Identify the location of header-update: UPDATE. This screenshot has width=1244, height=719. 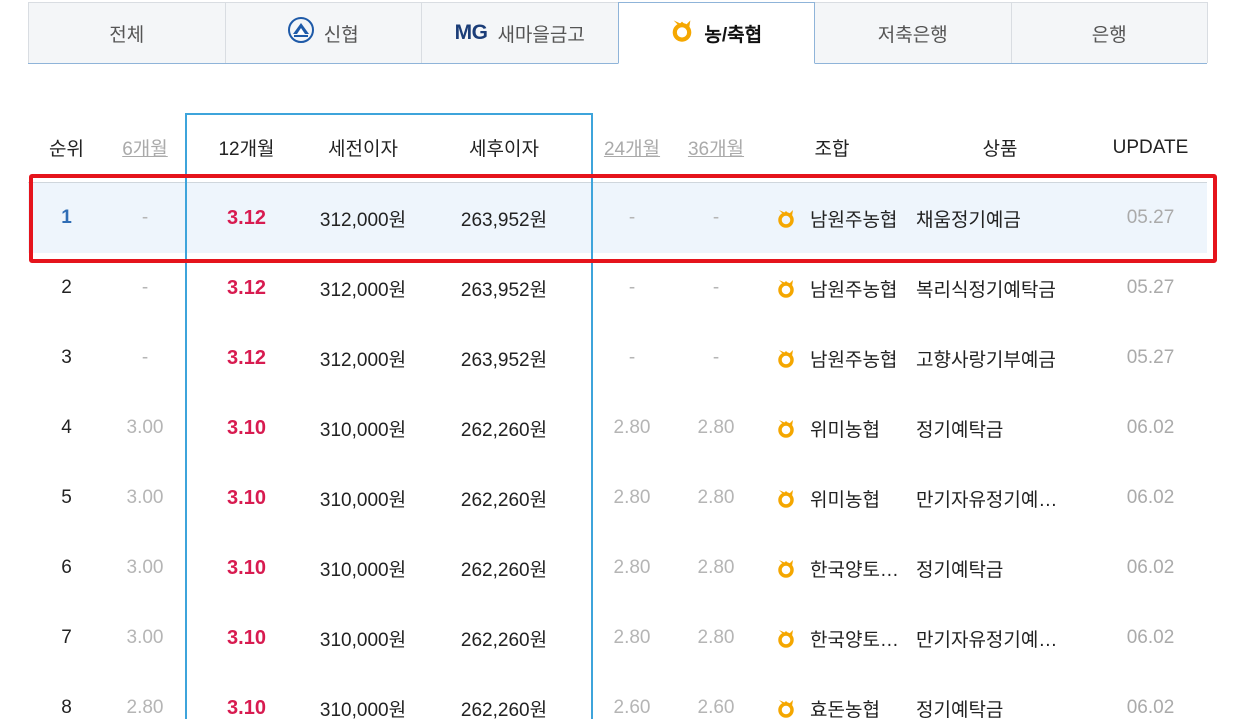
(1150, 147).